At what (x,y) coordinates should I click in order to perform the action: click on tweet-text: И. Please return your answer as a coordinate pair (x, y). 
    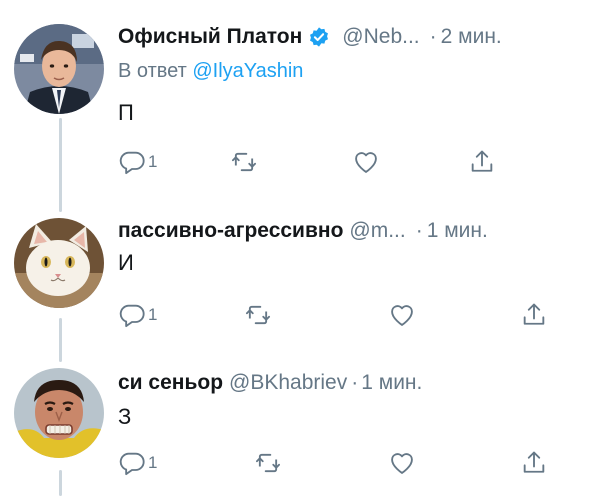
    Looking at the image, I should click on (126, 262).